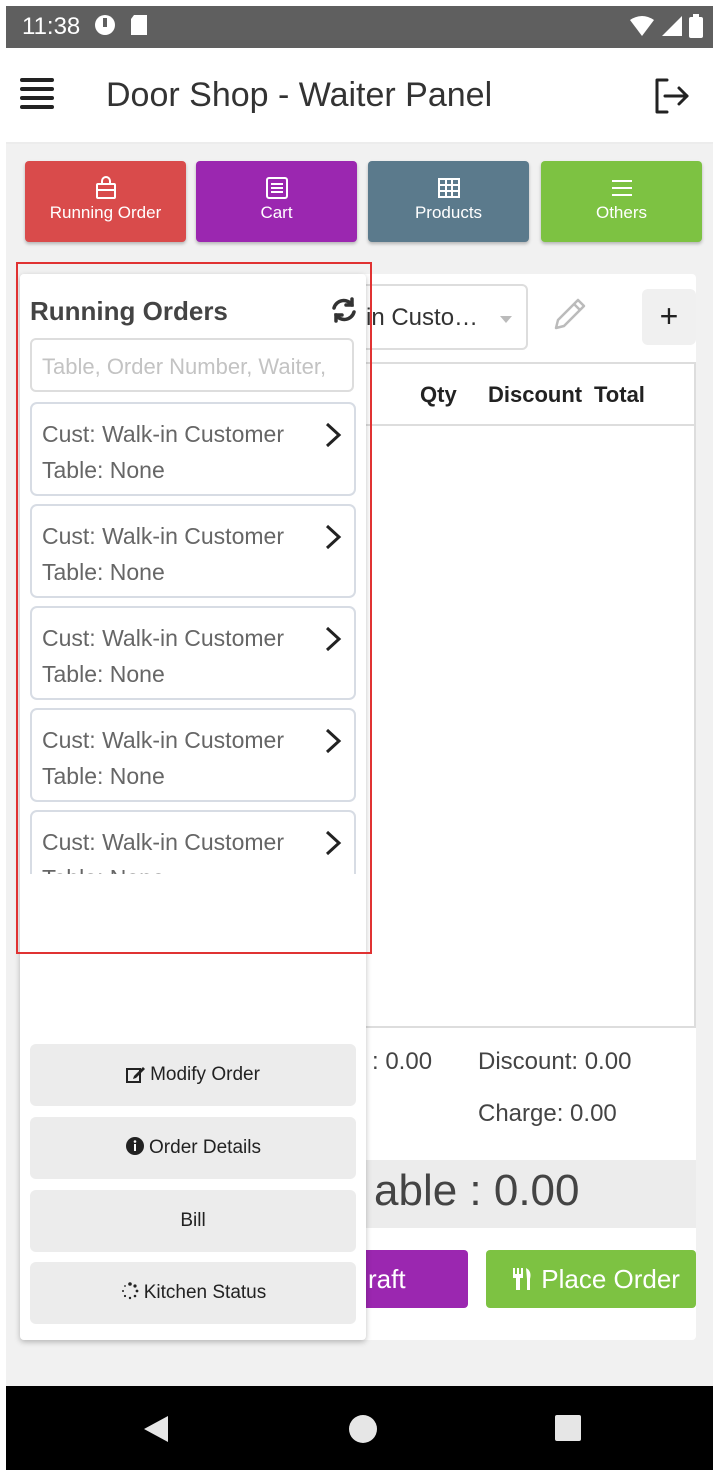  What do you see at coordinates (205, 1147) in the screenshot?
I see `order-details-label: Order Details` at bounding box center [205, 1147].